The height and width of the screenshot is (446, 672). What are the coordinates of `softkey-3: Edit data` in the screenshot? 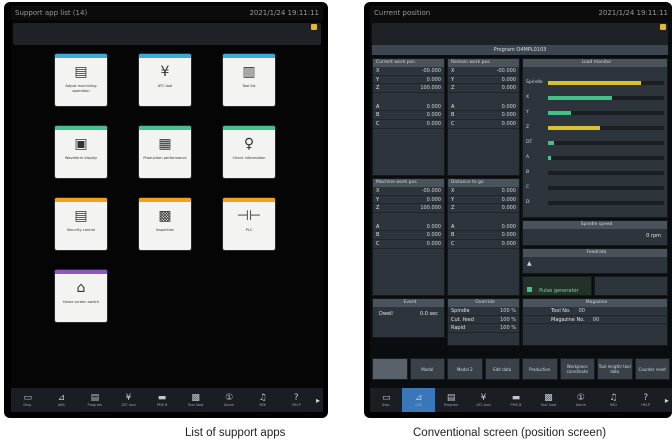 It's located at (502, 369).